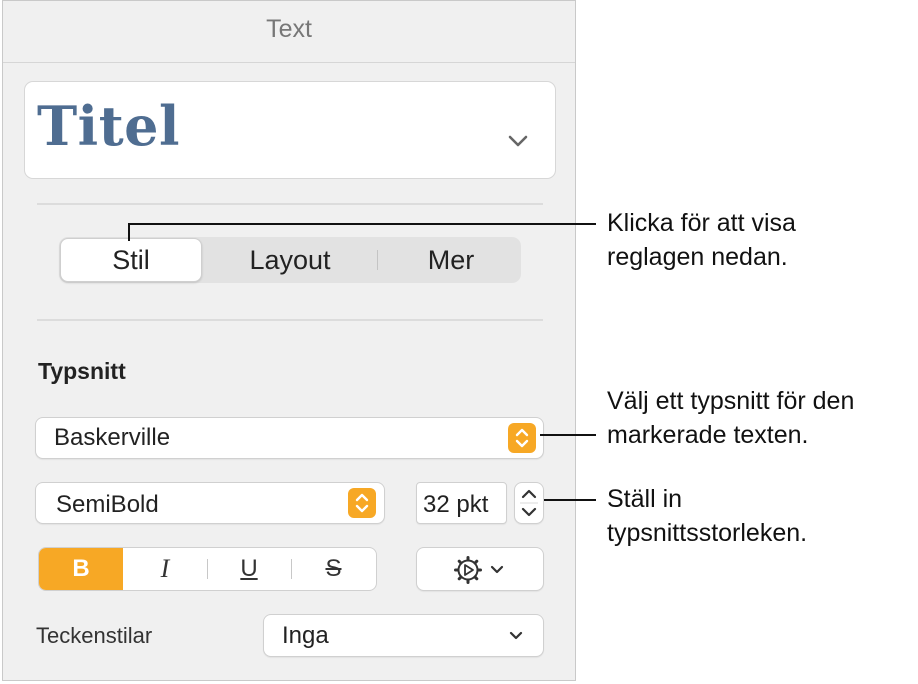  I want to click on paragraph-style-name: Titel, so click(109, 126).